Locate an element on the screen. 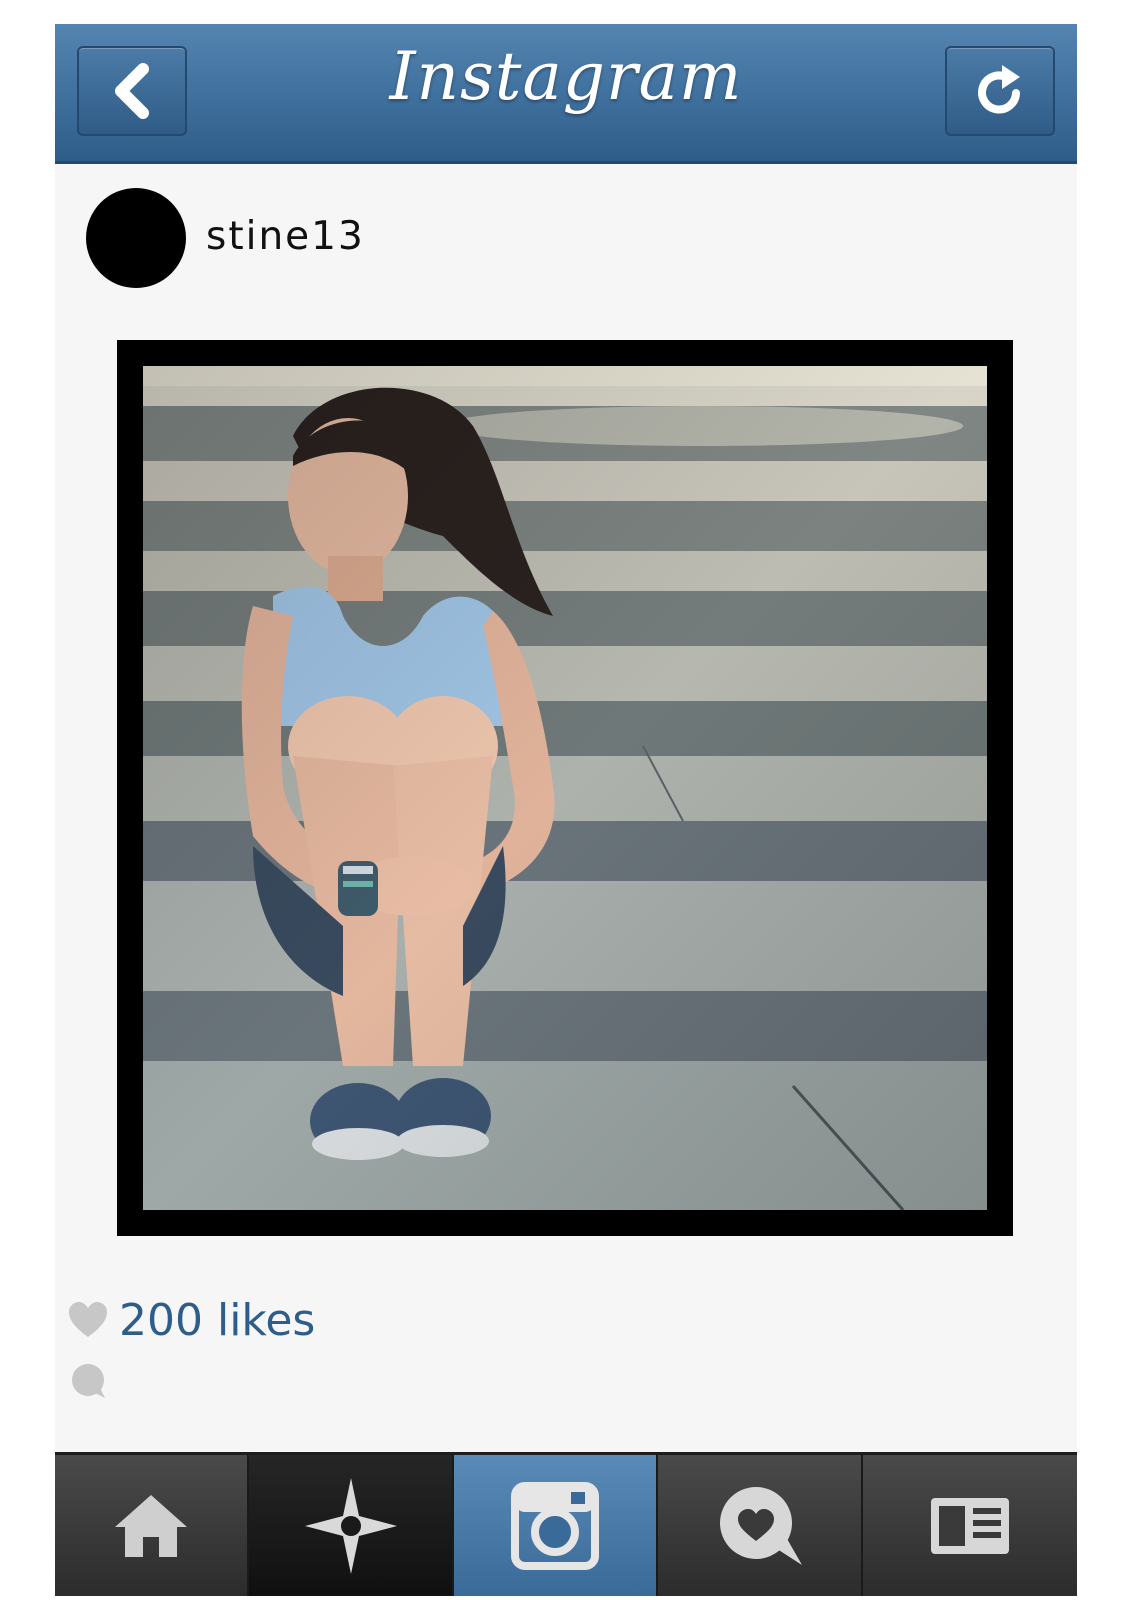  tab-camera is located at coordinates (556, 1525).